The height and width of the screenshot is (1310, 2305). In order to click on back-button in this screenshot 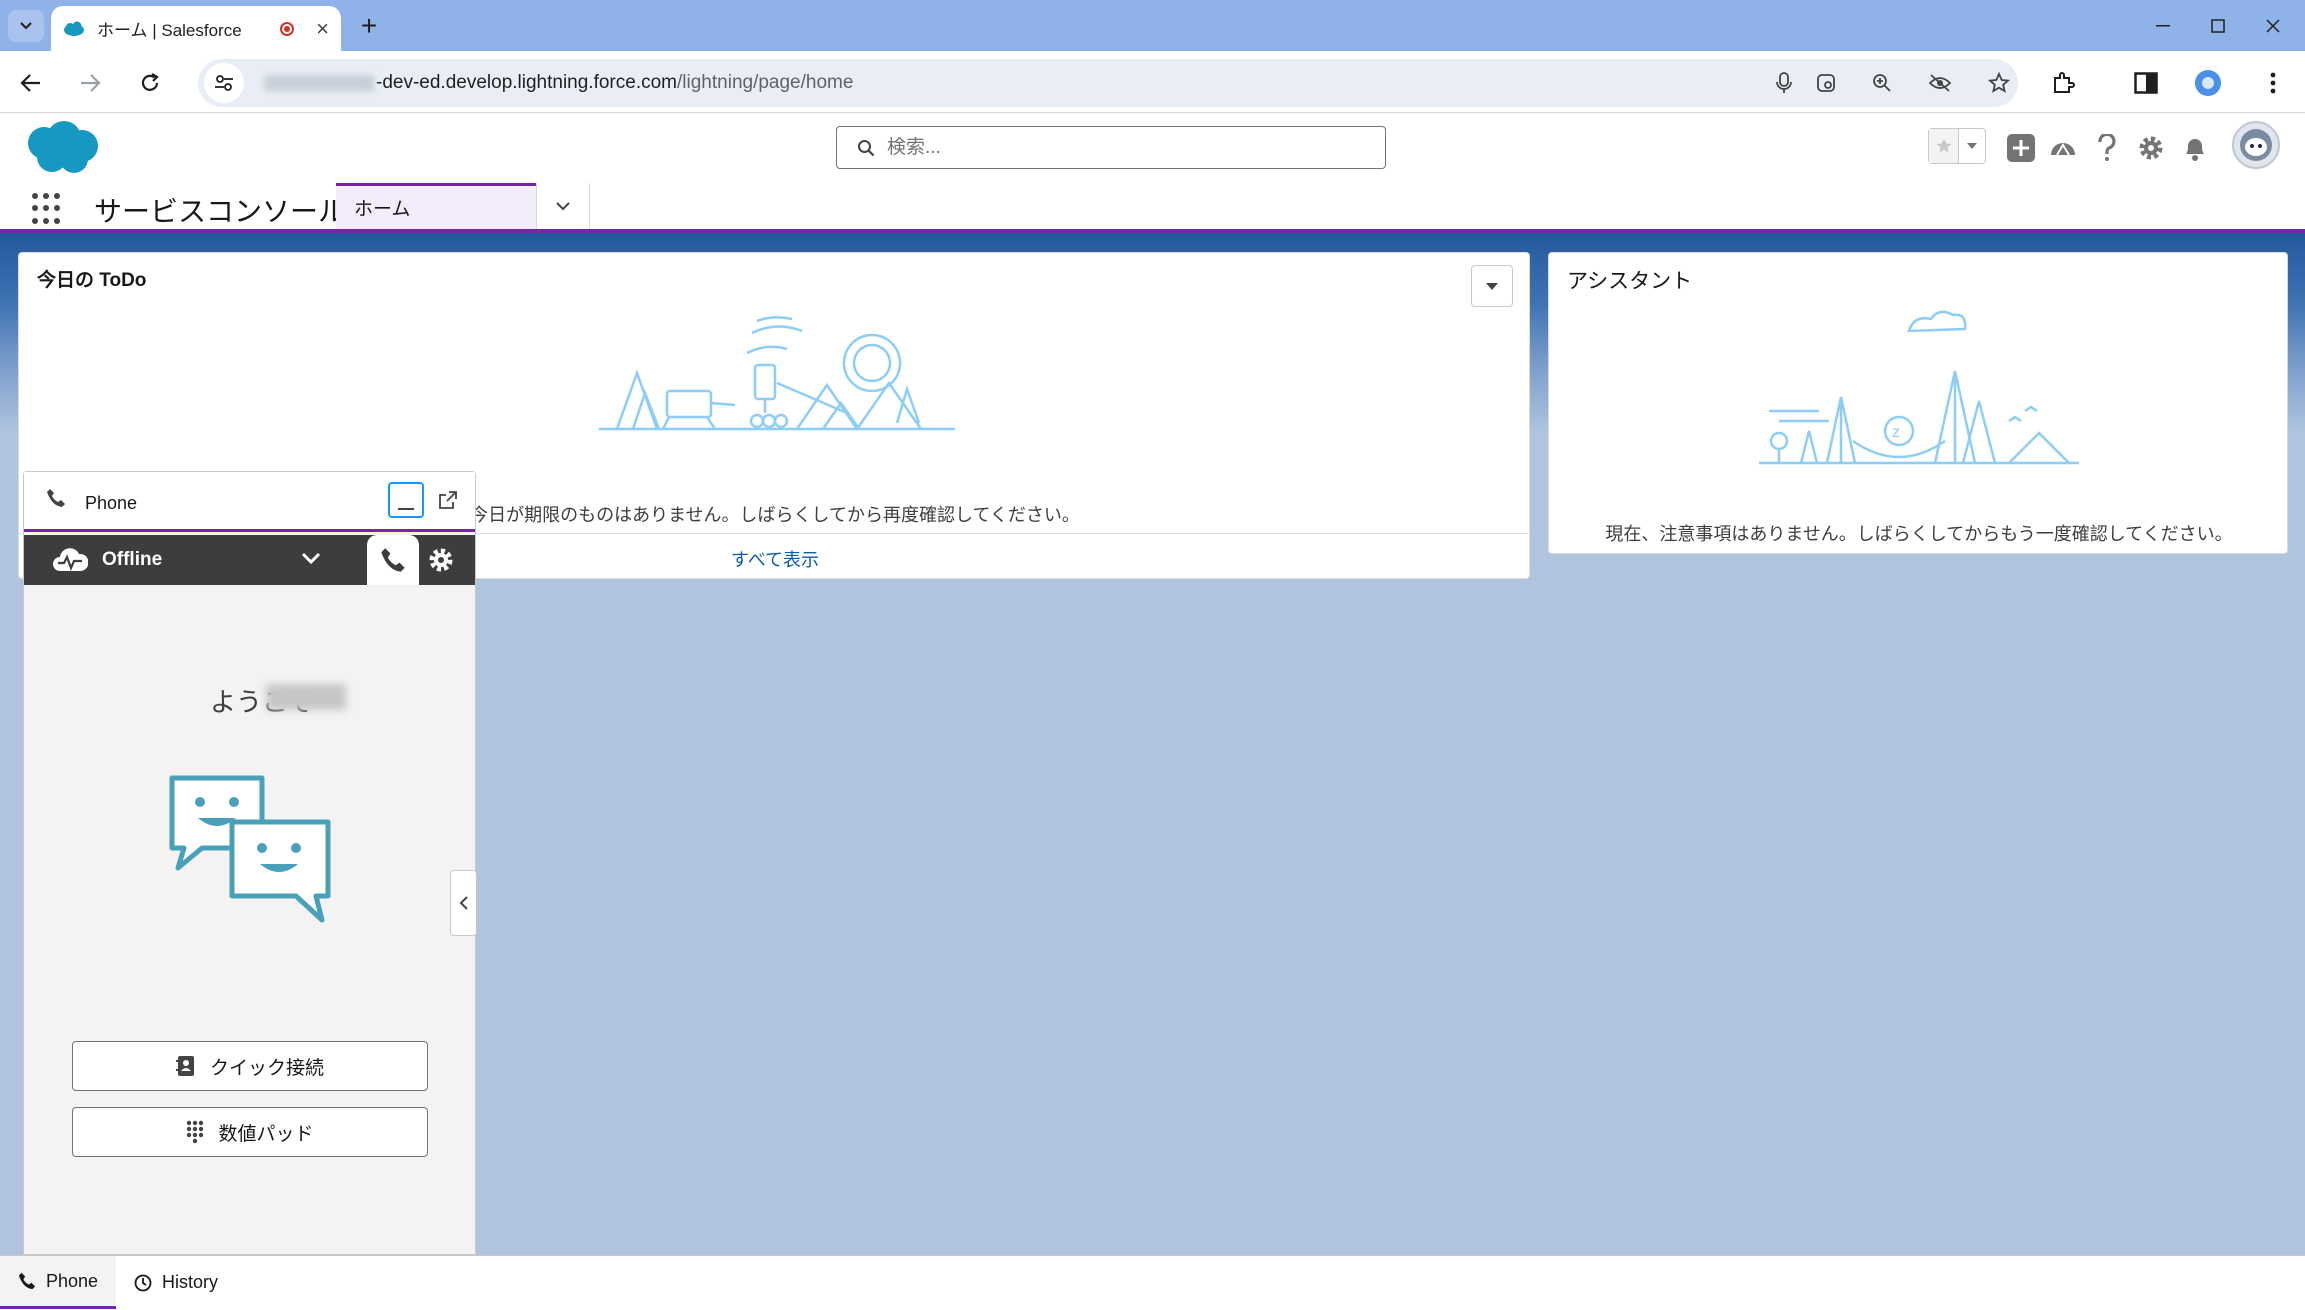, I will do `click(31, 83)`.